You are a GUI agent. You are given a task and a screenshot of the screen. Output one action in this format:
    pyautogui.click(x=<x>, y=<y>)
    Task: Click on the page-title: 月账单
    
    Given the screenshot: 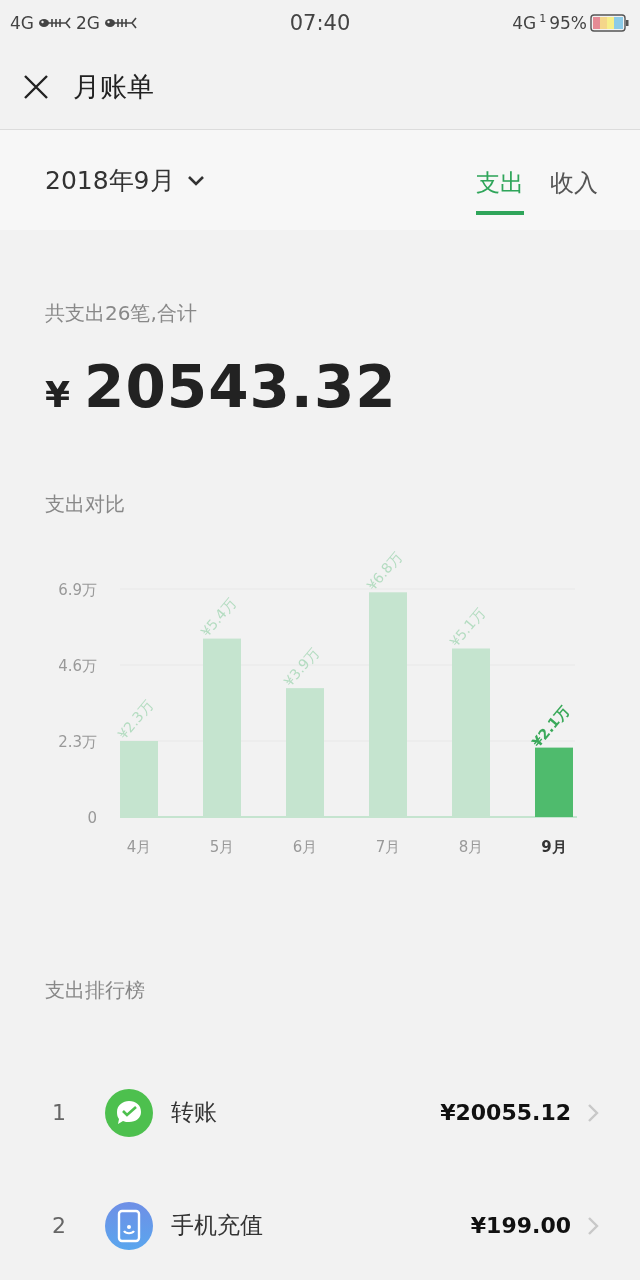 What is the action you would take?
    pyautogui.click(x=113, y=87)
    